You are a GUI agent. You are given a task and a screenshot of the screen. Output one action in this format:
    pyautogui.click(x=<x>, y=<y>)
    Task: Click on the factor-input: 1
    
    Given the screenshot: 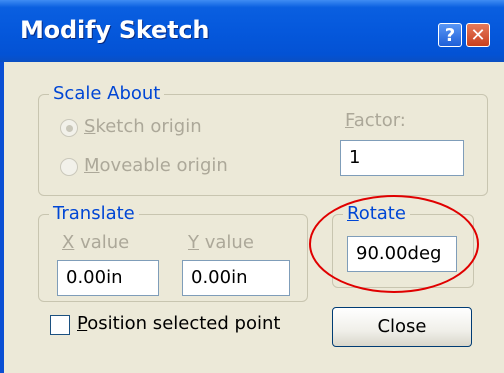 What is the action you would take?
    pyautogui.click(x=402, y=158)
    